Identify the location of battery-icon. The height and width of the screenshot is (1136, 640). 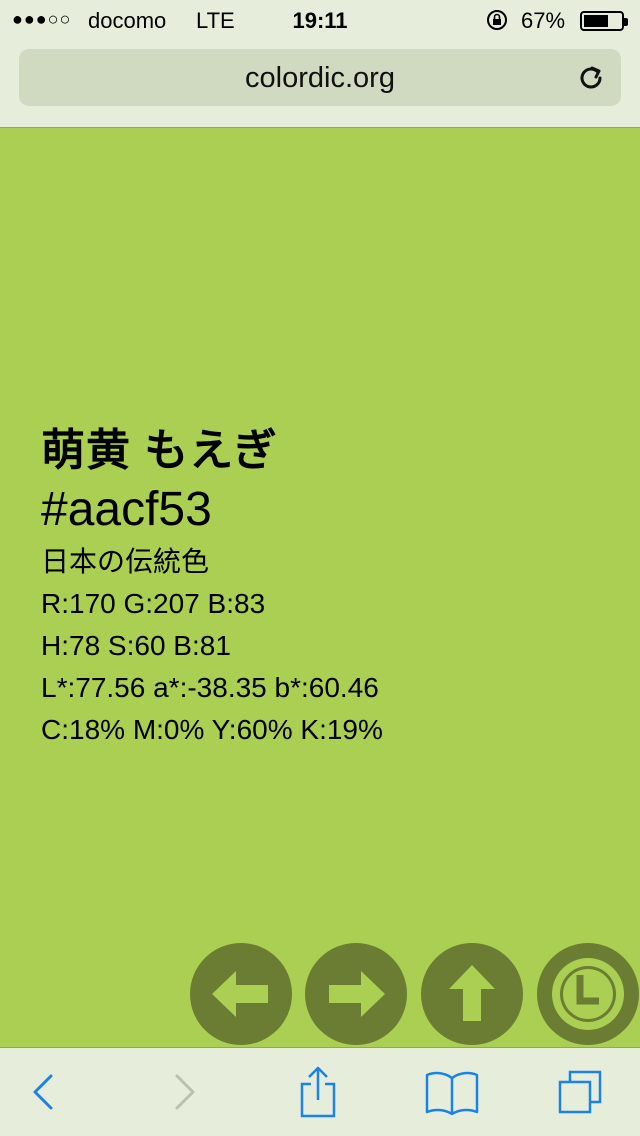
(604, 21).